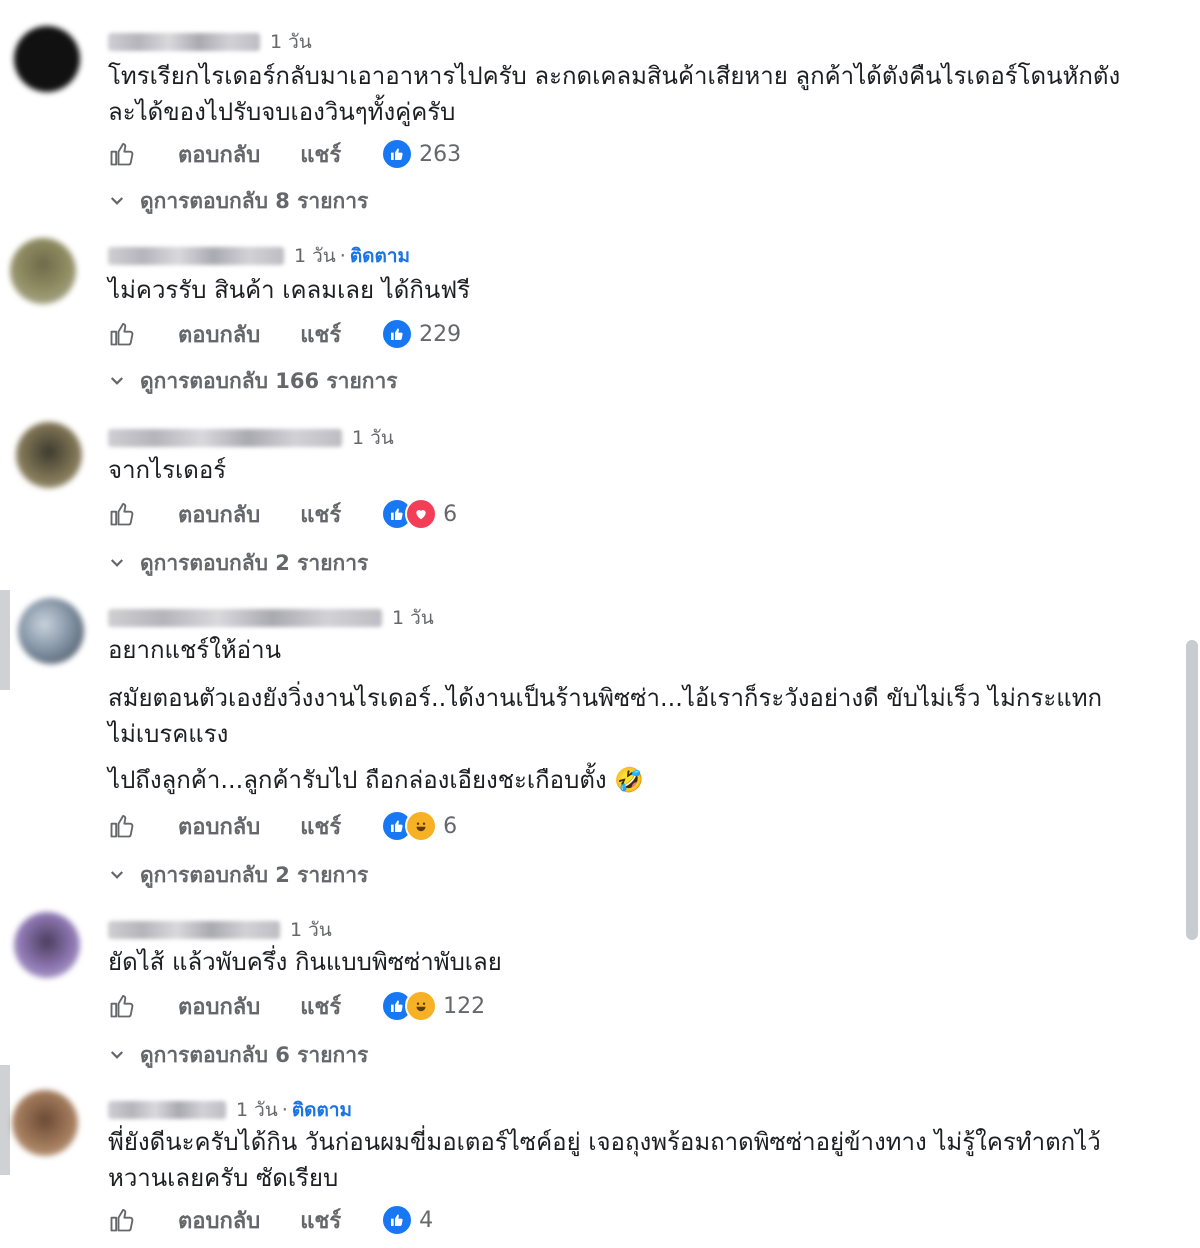 Image resolution: width=1200 pixels, height=1248 pixels. What do you see at coordinates (638, 470) in the screenshot?
I see `comment-text: จากไรเดอร์` at bounding box center [638, 470].